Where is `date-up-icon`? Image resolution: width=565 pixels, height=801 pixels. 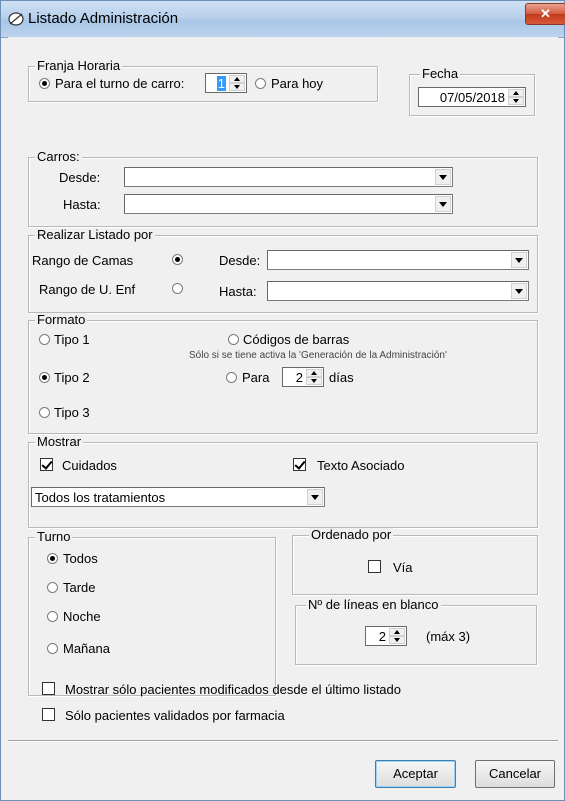 date-up-icon is located at coordinates (516, 93).